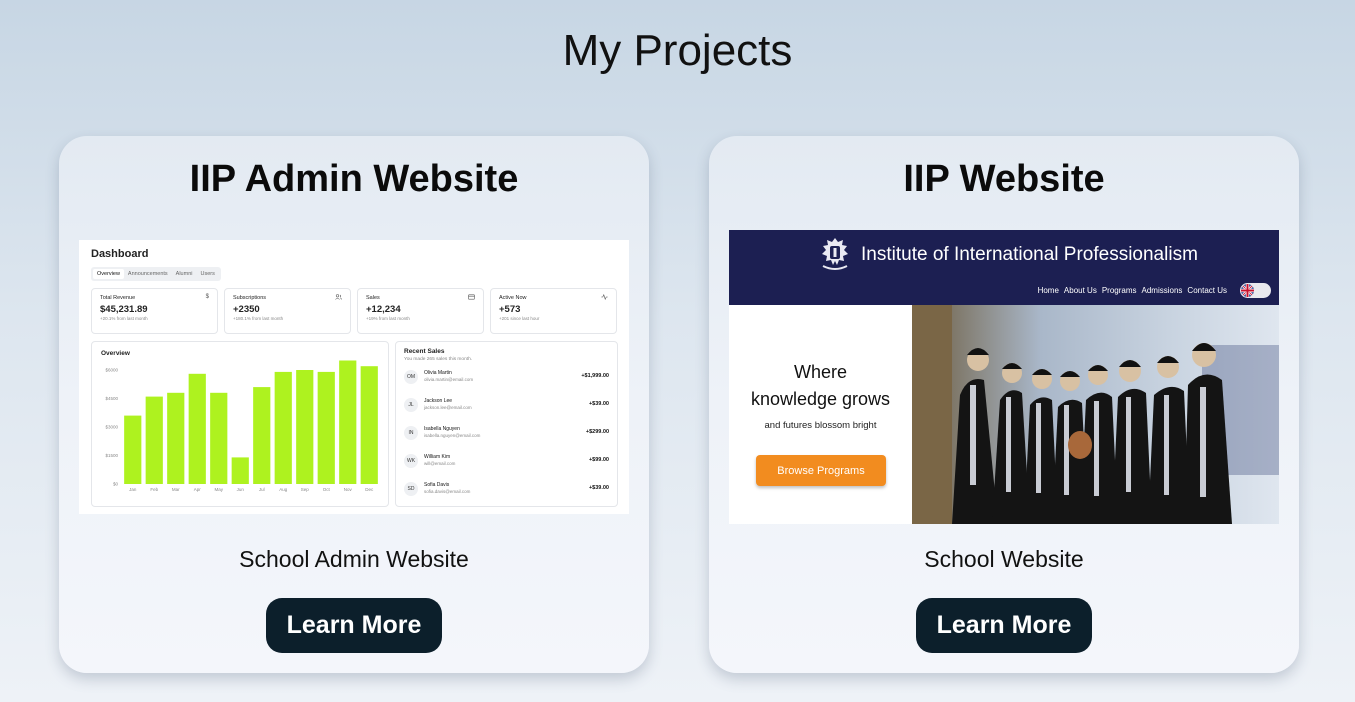 The image size is (1355, 702). What do you see at coordinates (411, 433) in the screenshot?
I see `customer-avatar: IN` at bounding box center [411, 433].